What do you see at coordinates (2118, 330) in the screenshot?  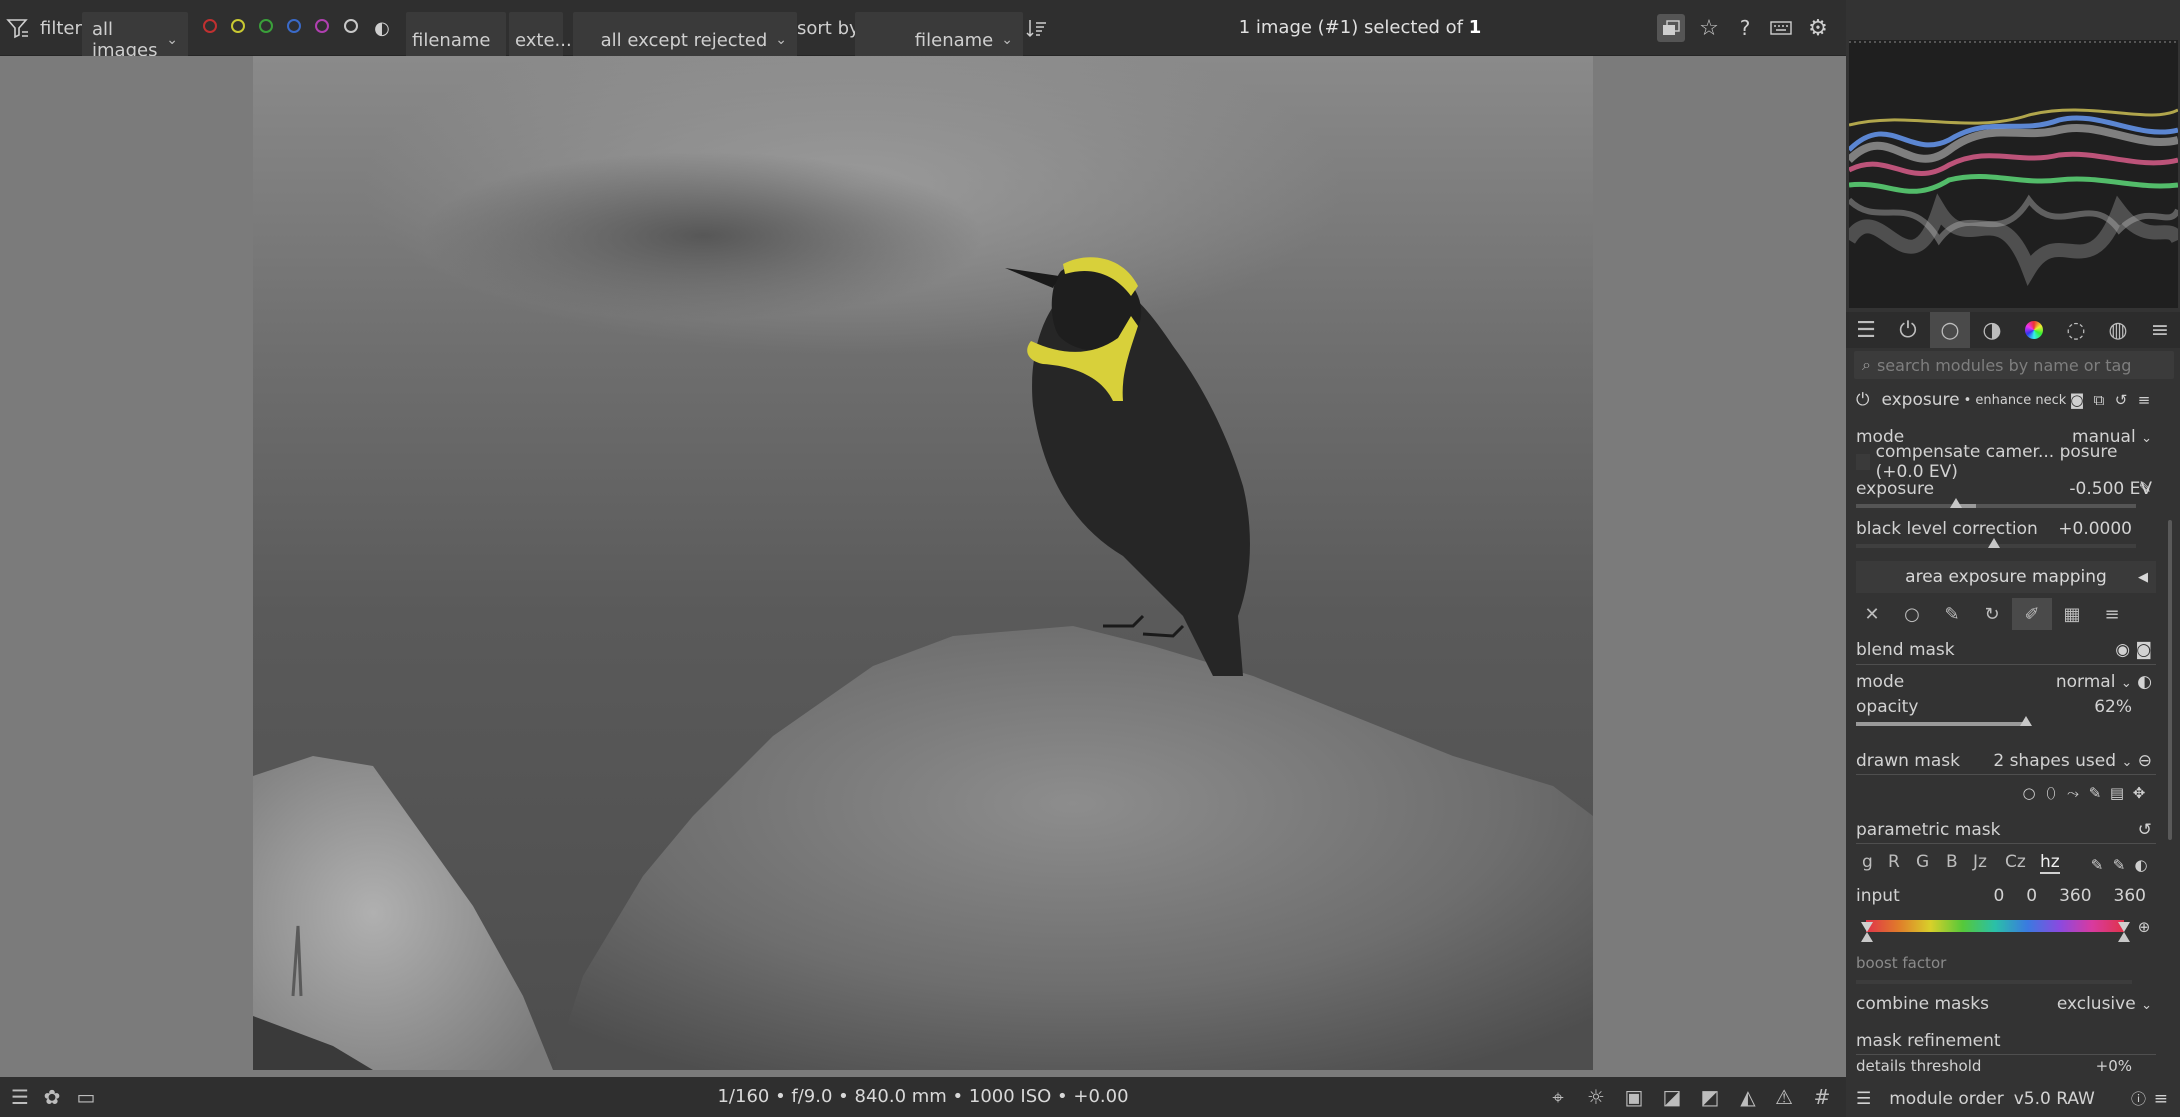 I see `effect-modules-icon: ◍` at bounding box center [2118, 330].